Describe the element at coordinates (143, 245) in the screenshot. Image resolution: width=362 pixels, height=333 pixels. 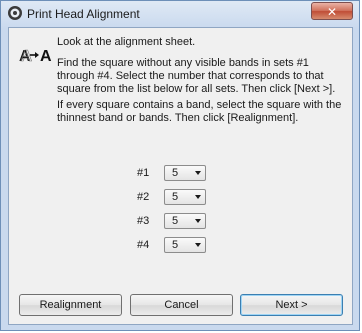
I see `set-label: #4` at that location.